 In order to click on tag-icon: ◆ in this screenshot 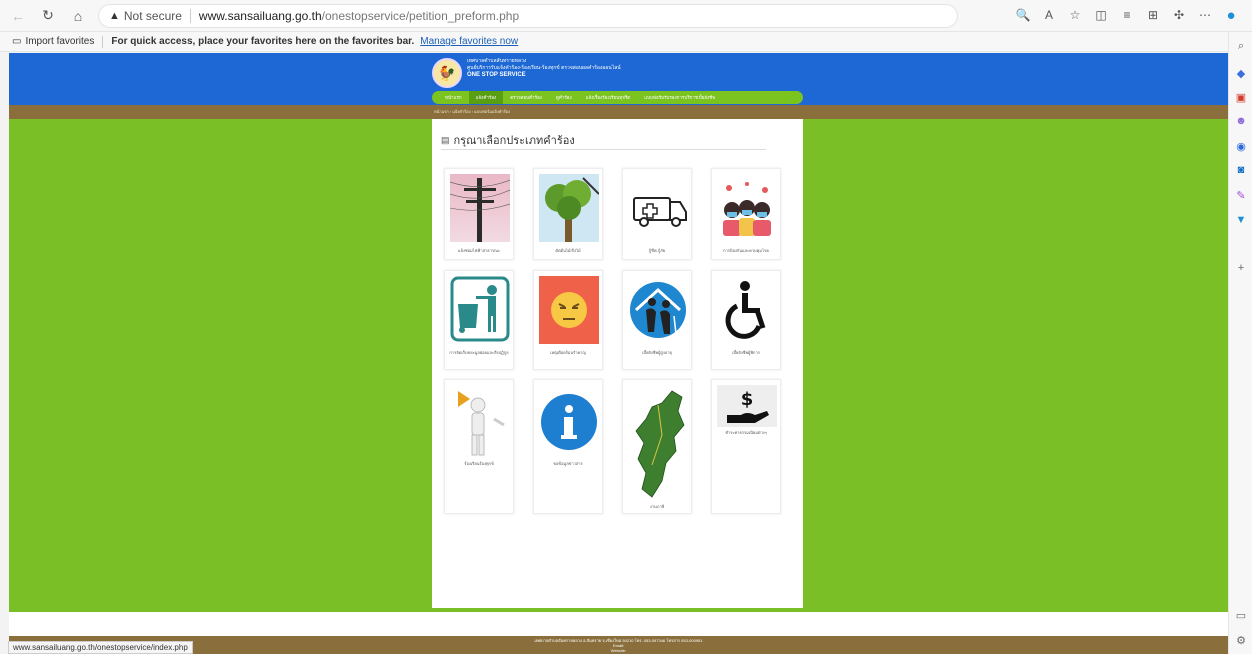, I will do `click(1241, 73)`.